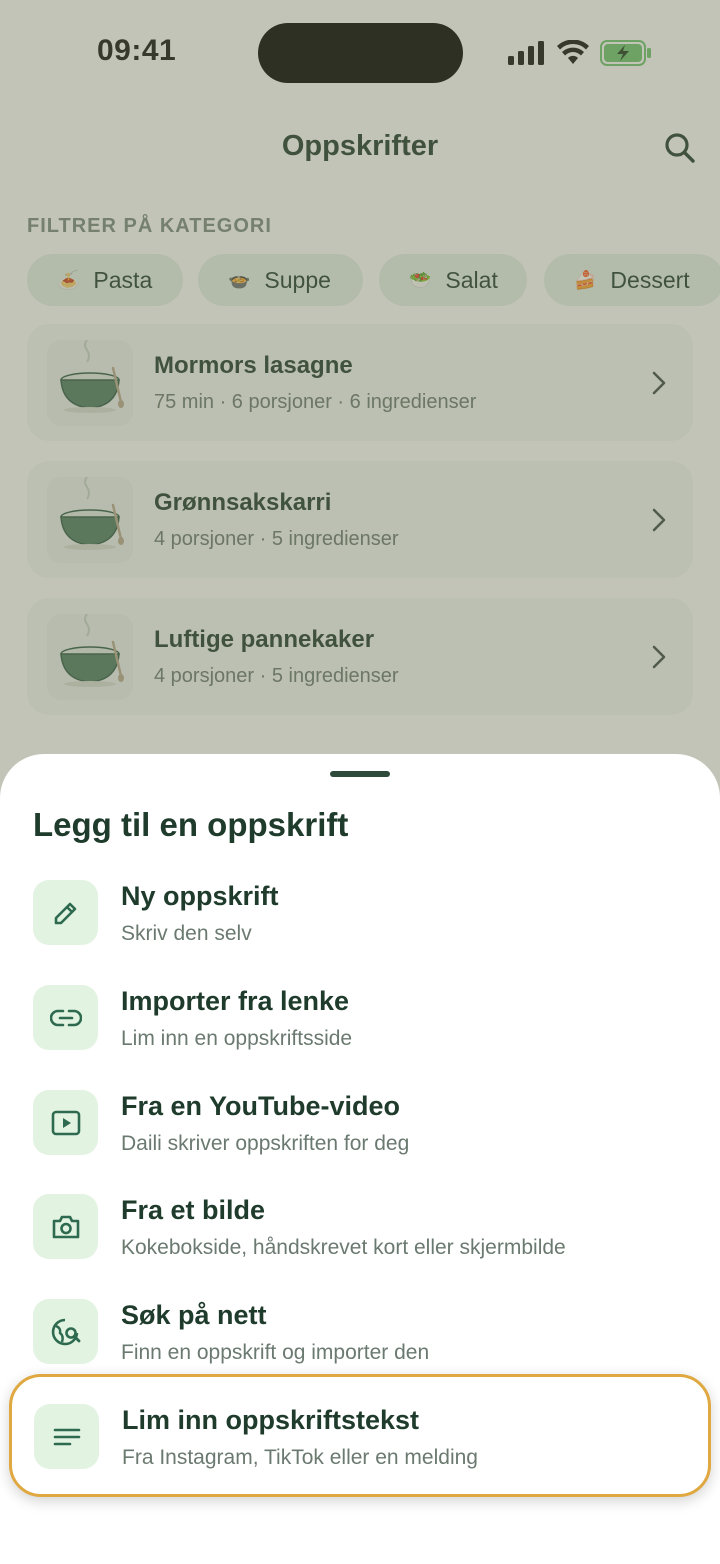 The height and width of the screenshot is (1564, 720). Describe the element at coordinates (275, 1352) in the screenshot. I see `option-subtitle: Finn en oppskrift og importer den` at that location.